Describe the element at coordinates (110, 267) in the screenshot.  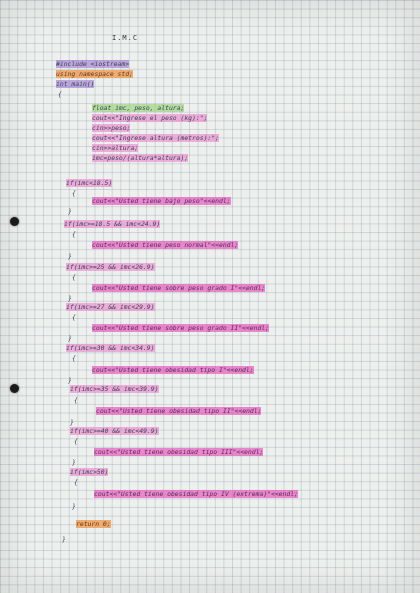
I see `code-line: if(imc>=25 && imc<26.9)` at that location.